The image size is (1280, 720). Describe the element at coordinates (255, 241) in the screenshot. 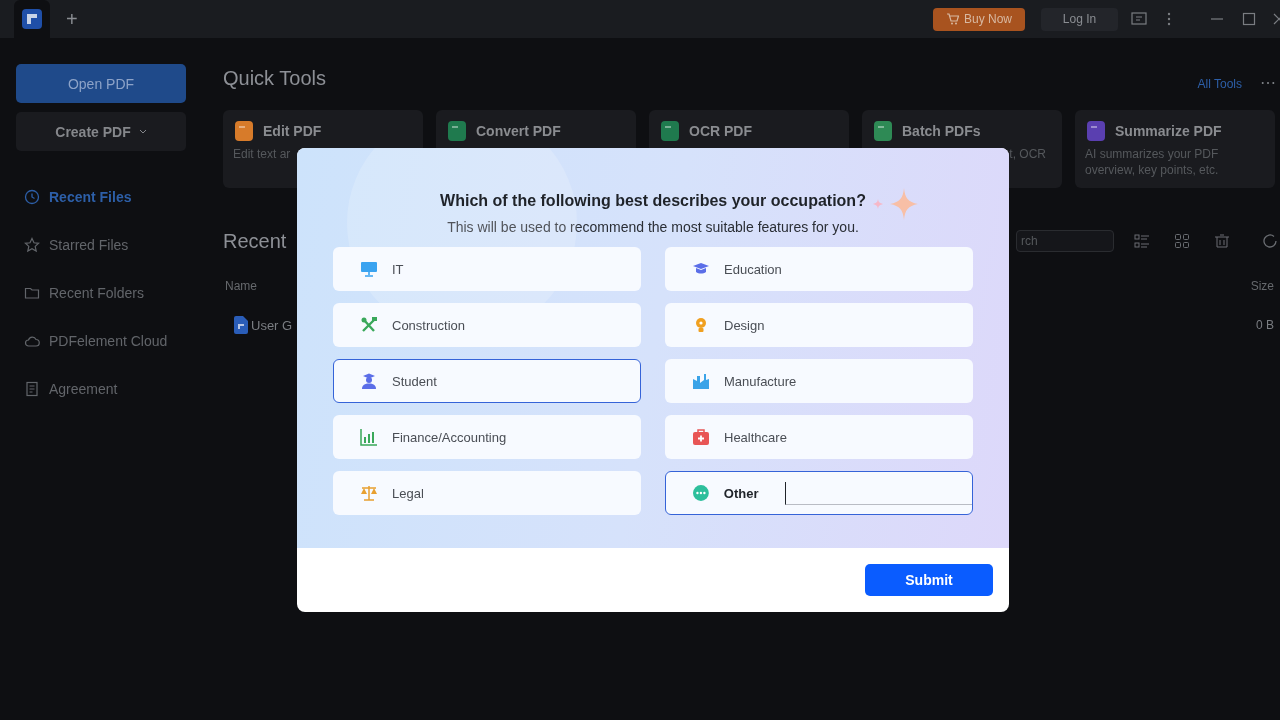

I see `section-title: Recent` at that location.